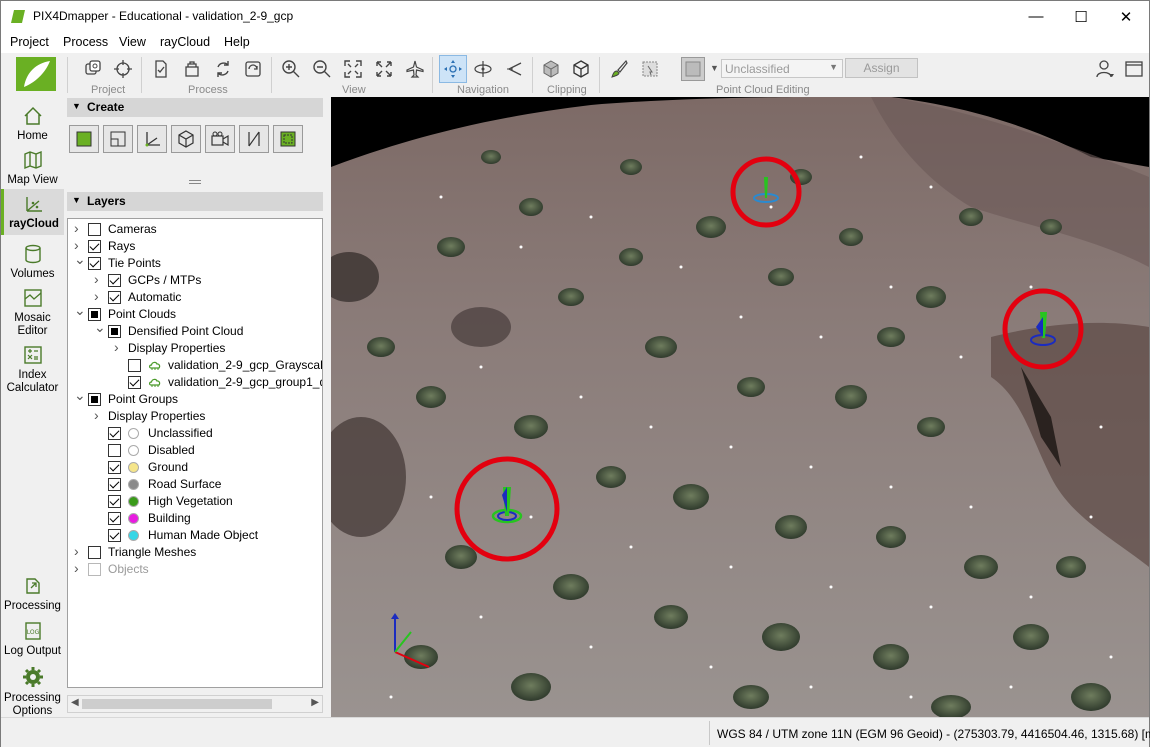 This screenshot has height=747, width=1150. I want to click on create-section-header: ▼ Create, so click(195, 107).